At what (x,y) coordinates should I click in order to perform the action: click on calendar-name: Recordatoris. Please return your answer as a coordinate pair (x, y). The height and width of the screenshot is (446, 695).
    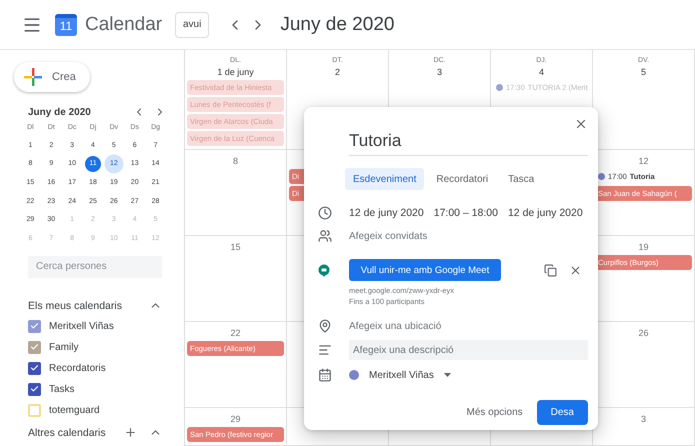
    Looking at the image, I should click on (77, 368).